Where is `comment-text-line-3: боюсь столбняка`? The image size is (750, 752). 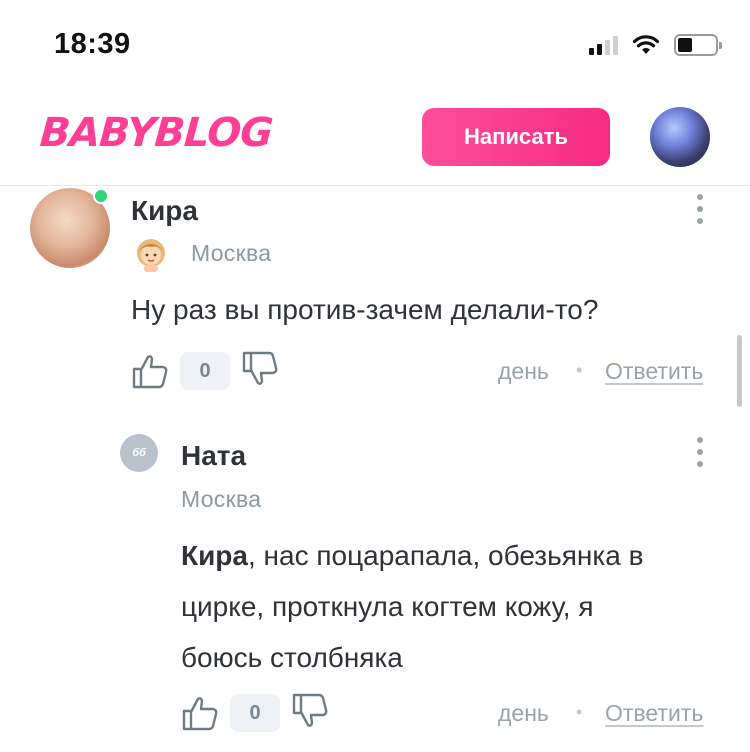
comment-text-line-3: боюсь столбняка is located at coordinates (292, 657).